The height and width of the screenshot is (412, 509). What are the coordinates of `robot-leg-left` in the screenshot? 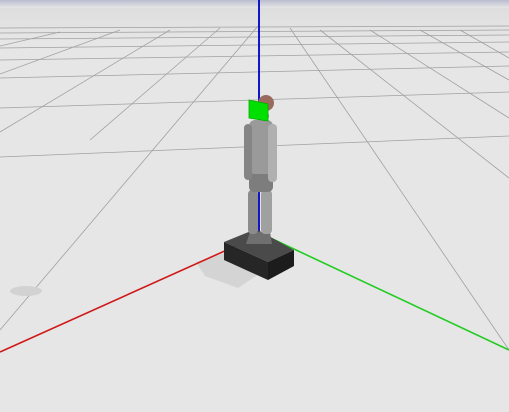 It's located at (253, 212).